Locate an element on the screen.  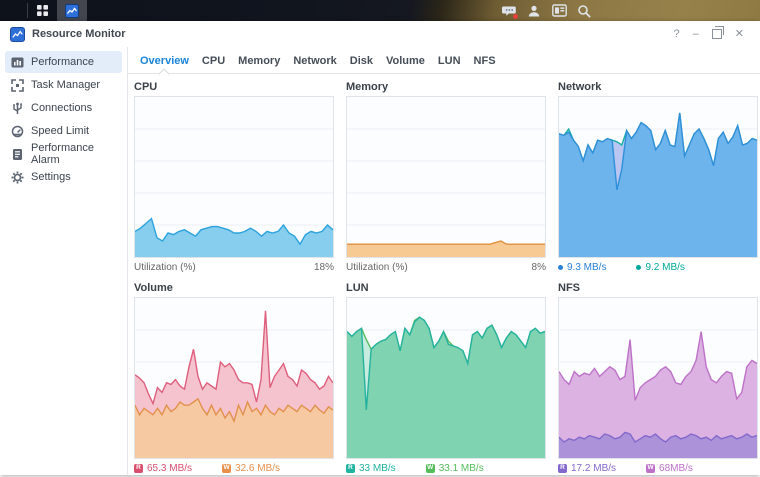
legend-item: R 17.2 MB/s is located at coordinates (587, 468).